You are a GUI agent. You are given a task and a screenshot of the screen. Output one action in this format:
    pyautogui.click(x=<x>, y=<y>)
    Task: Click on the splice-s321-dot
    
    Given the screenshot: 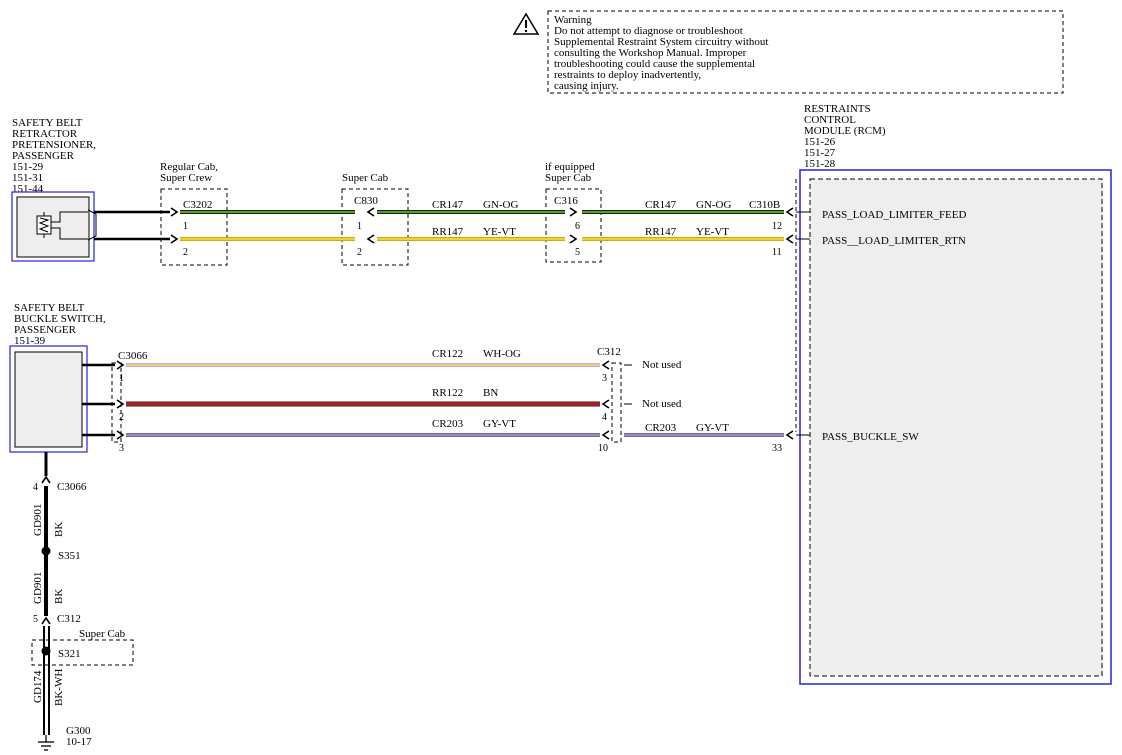 What is the action you would take?
    pyautogui.click(x=46, y=651)
    